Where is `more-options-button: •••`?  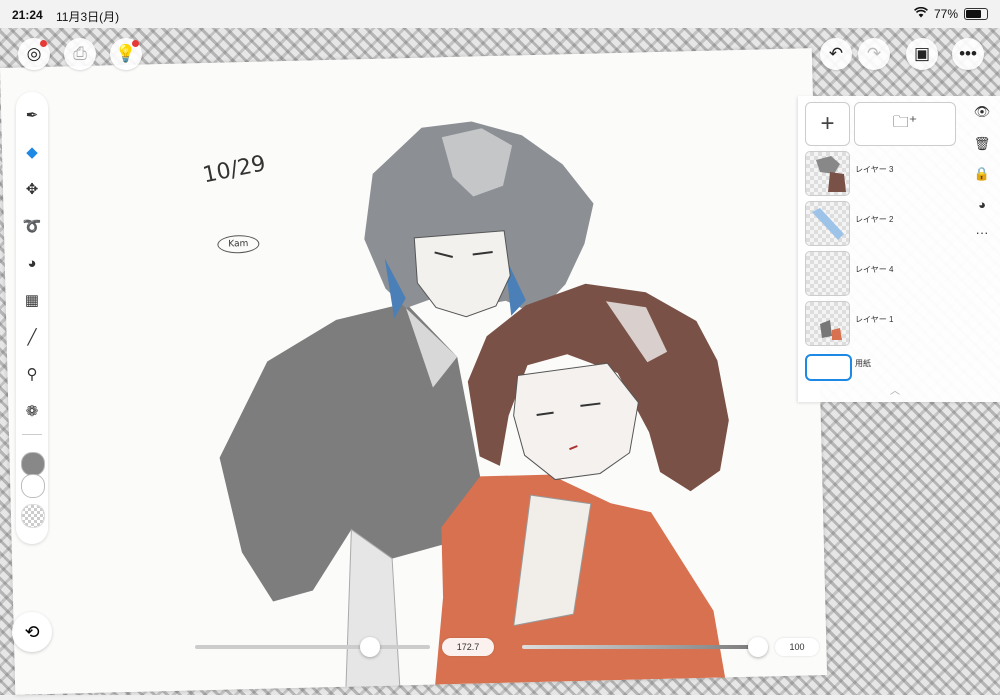 more-options-button: ••• is located at coordinates (968, 54).